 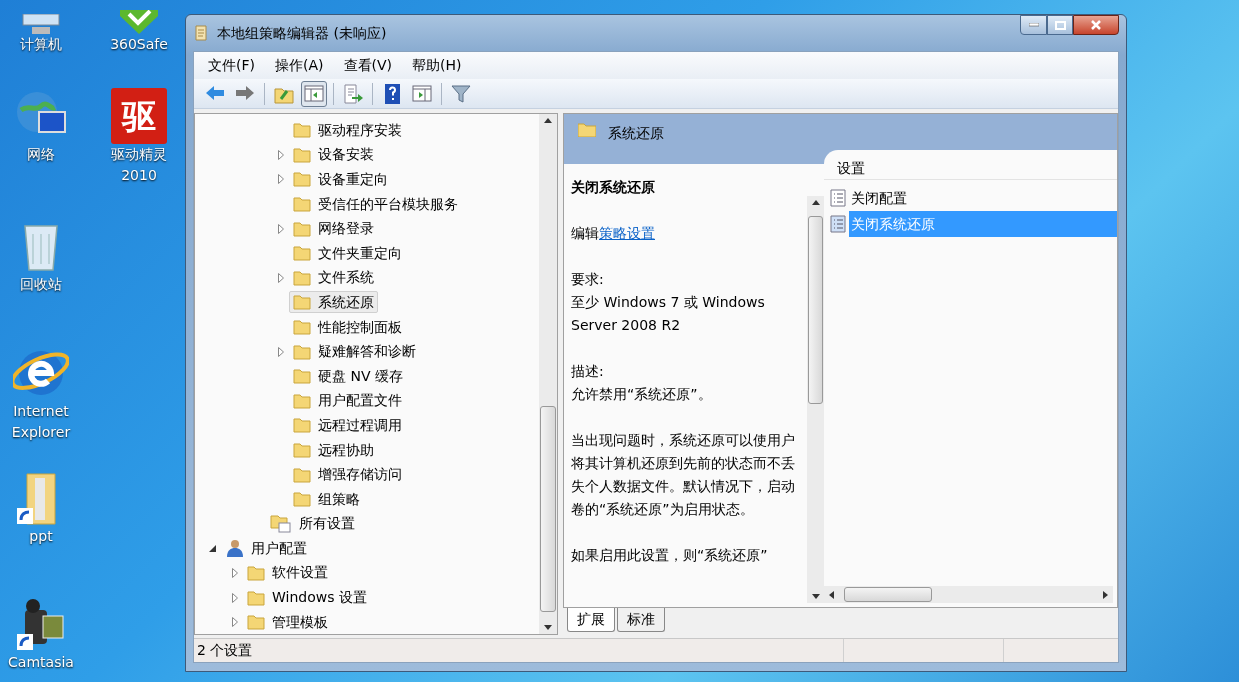 What do you see at coordinates (641, 620) in the screenshot?
I see `view-tab: 标准` at bounding box center [641, 620].